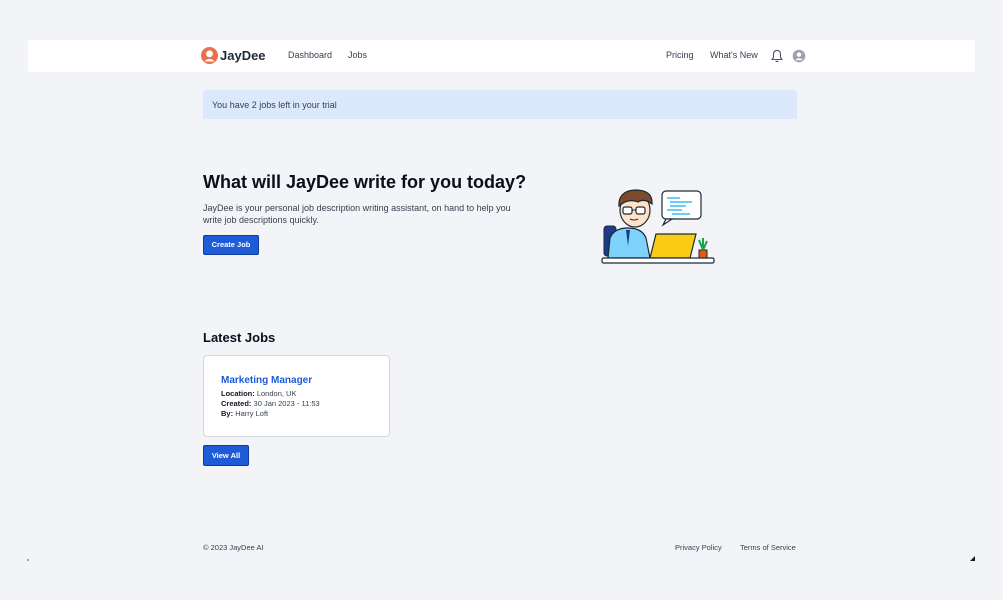 This screenshot has width=1003, height=600. What do you see at coordinates (768, 547) in the screenshot?
I see `footer-terms-link: Terms of Service` at bounding box center [768, 547].